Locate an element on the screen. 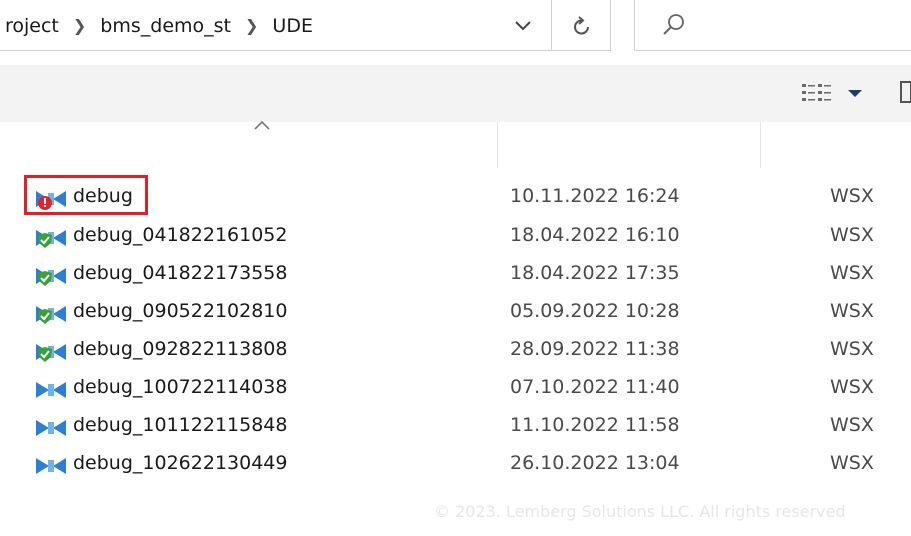 The width and height of the screenshot is (911, 536). file-date-modified: 28.09.2022 11:38 is located at coordinates (595, 349).